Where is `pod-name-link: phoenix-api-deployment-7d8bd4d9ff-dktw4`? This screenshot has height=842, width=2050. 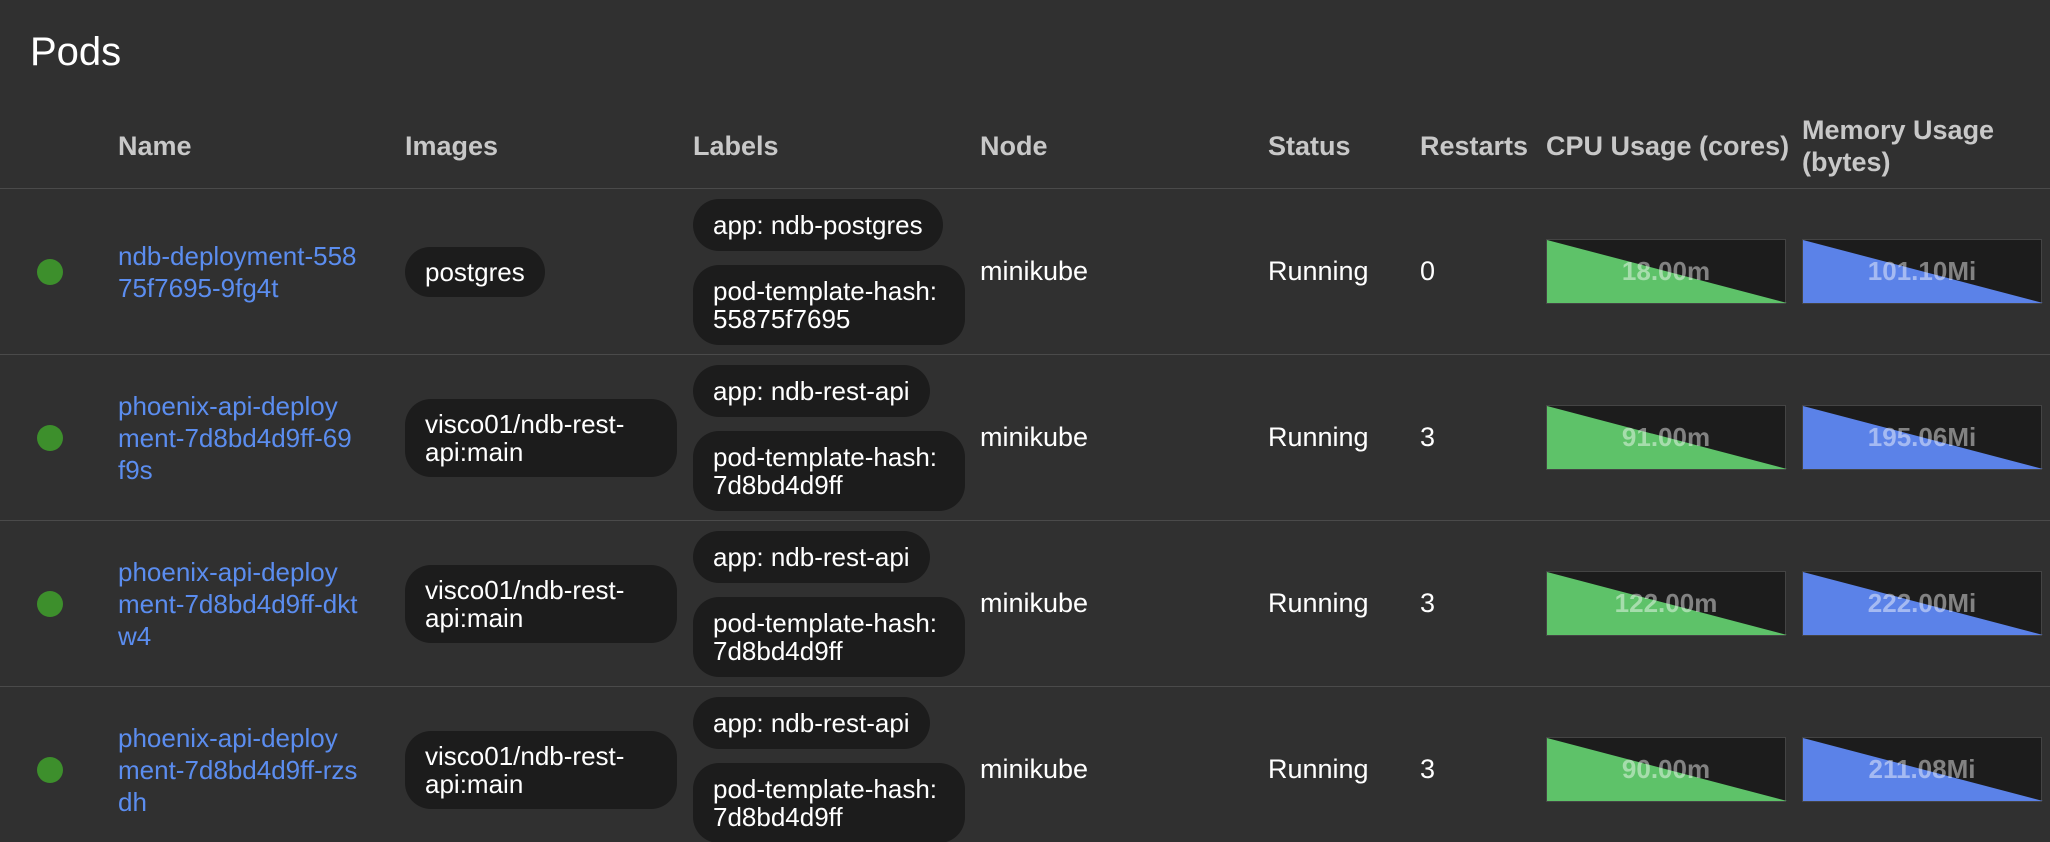
pod-name-link: phoenix-api-deployment-7d8bd4d9ff-dktw4 is located at coordinates (238, 604).